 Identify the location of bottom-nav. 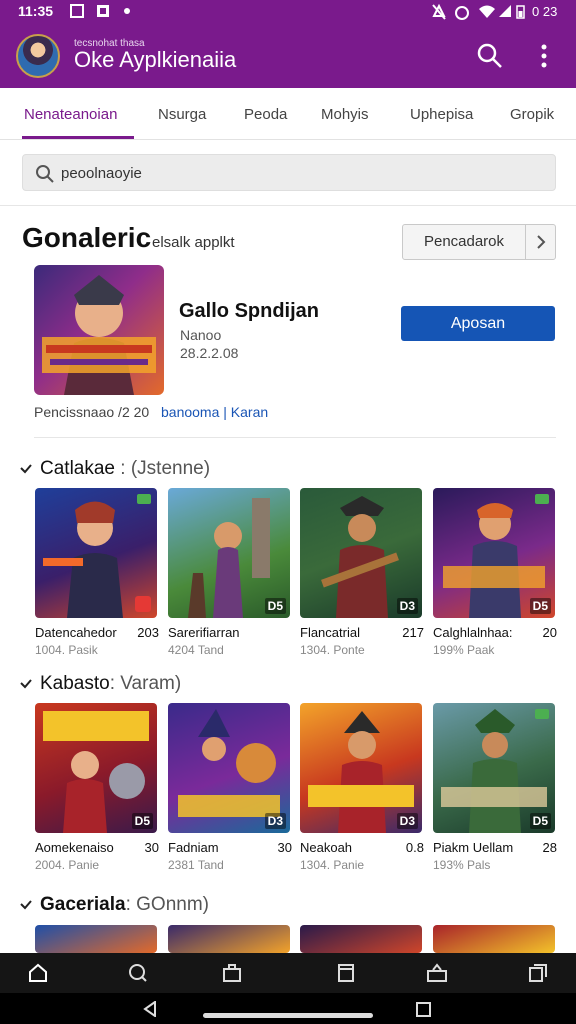
(288, 973).